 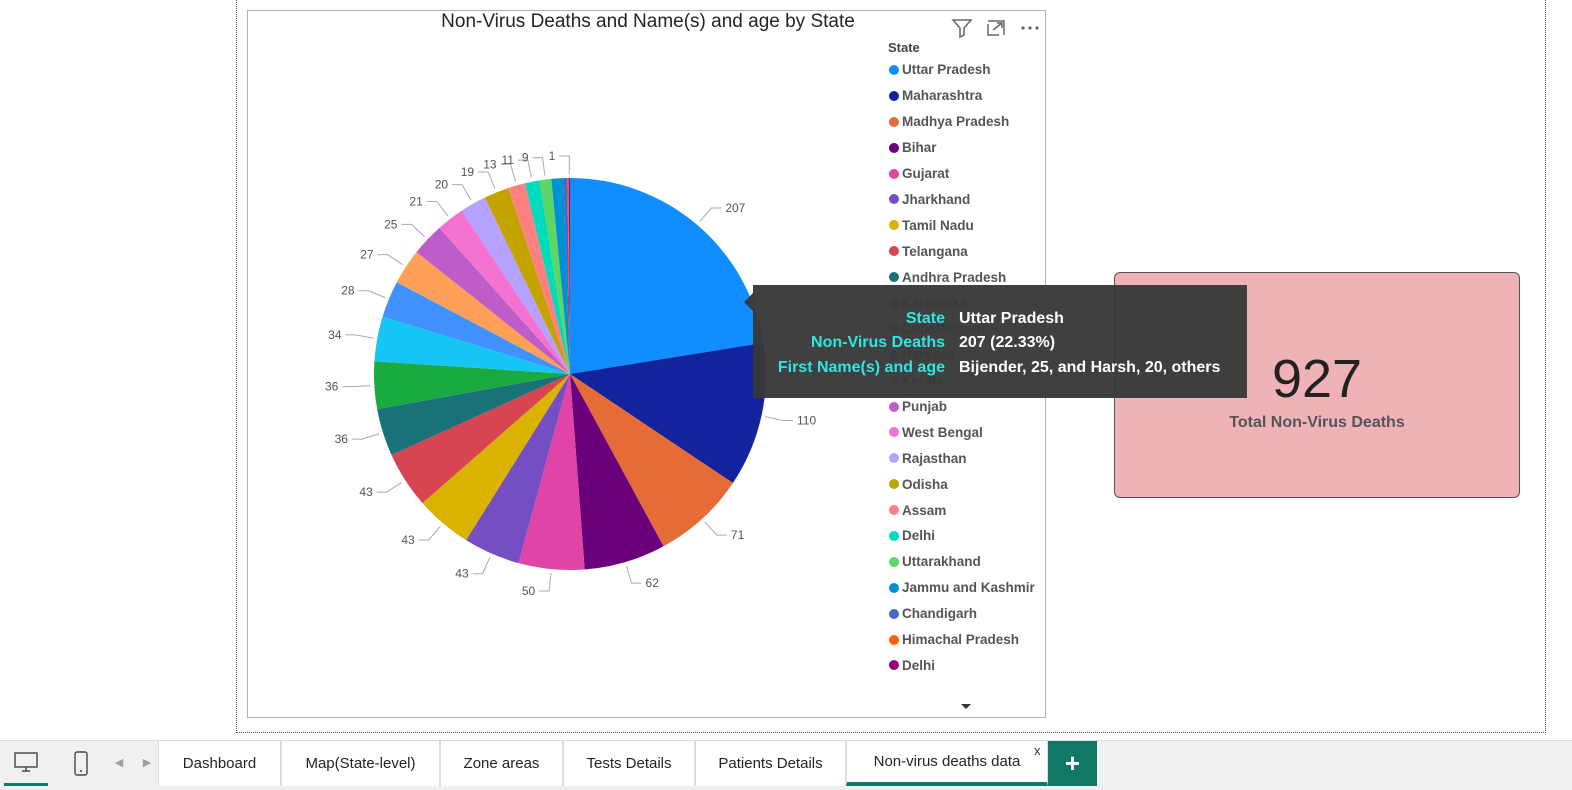 What do you see at coordinates (941, 562) in the screenshot?
I see `legend-label: Uttarakhand` at bounding box center [941, 562].